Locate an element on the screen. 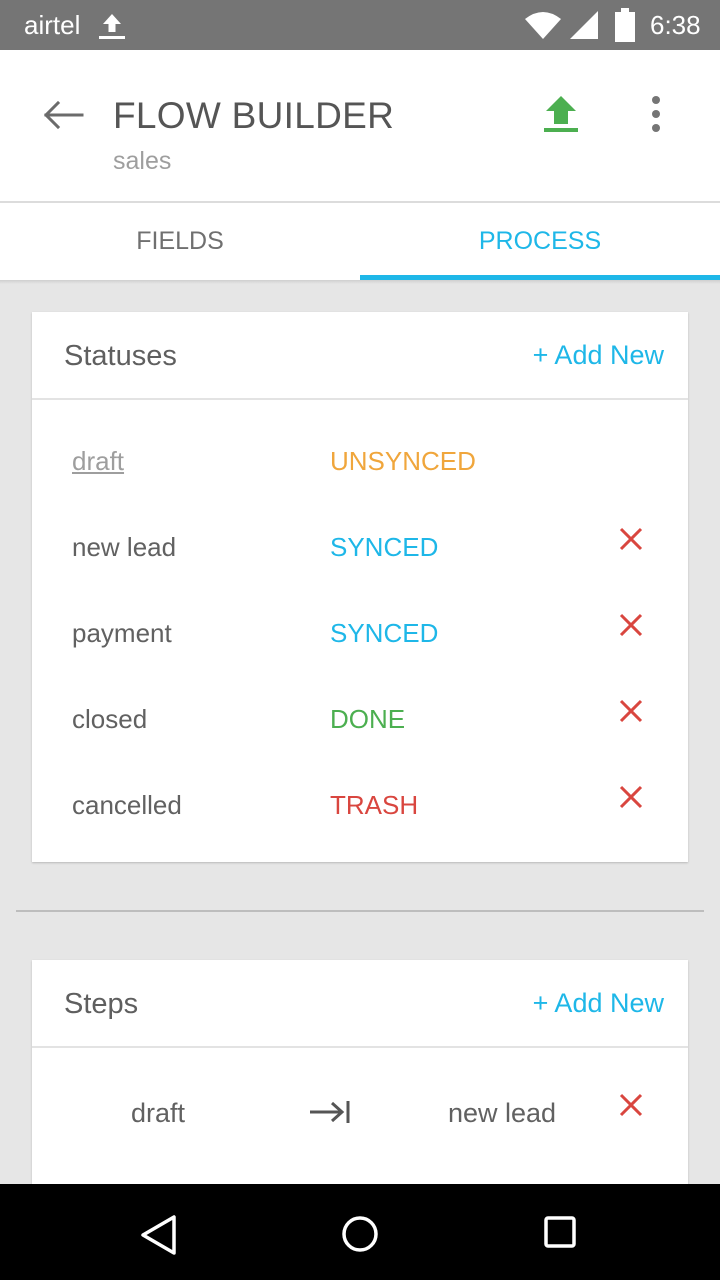  more-vert-icon is located at coordinates (656, 114).